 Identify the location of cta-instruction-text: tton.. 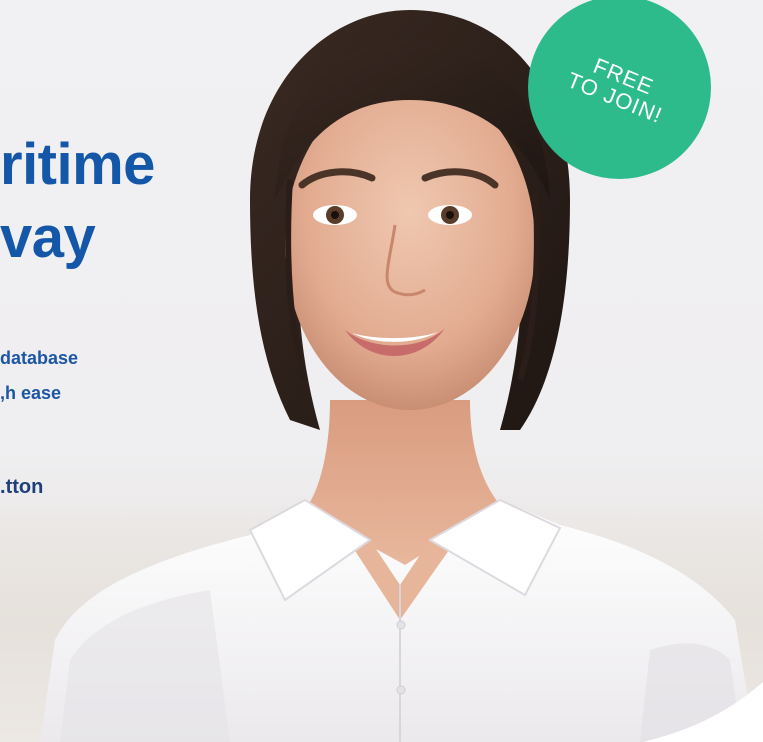
(22, 487).